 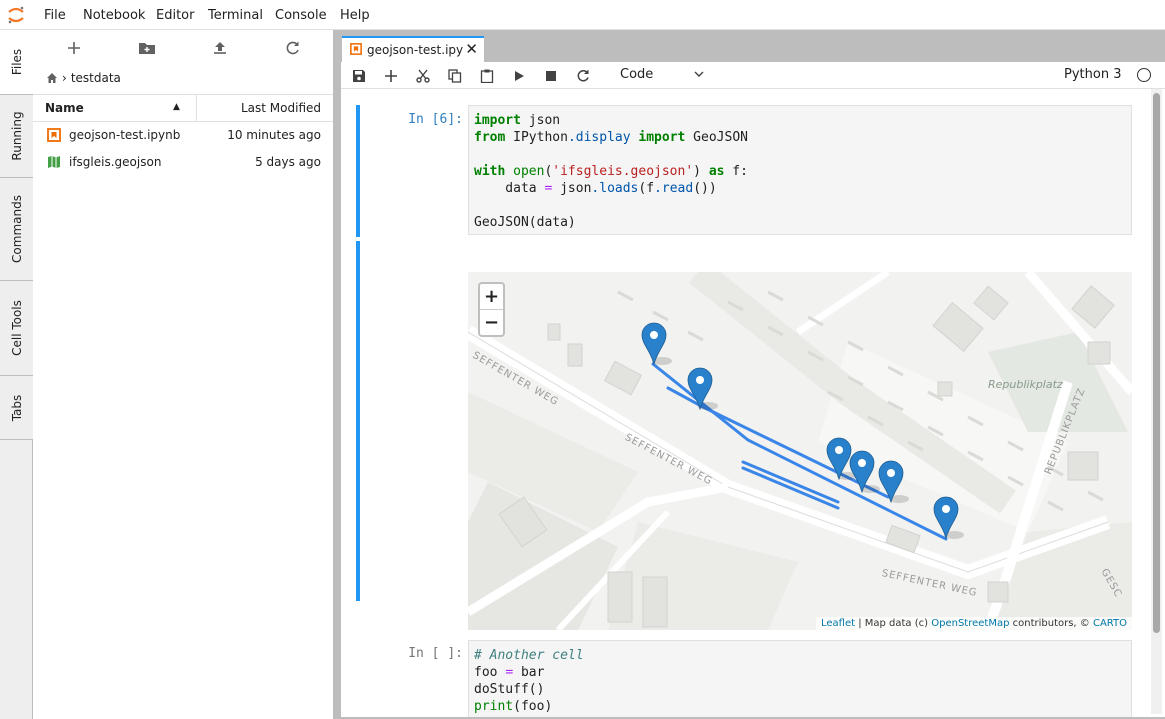 I want to click on sidetab-label: Tabs, so click(x=16, y=407).